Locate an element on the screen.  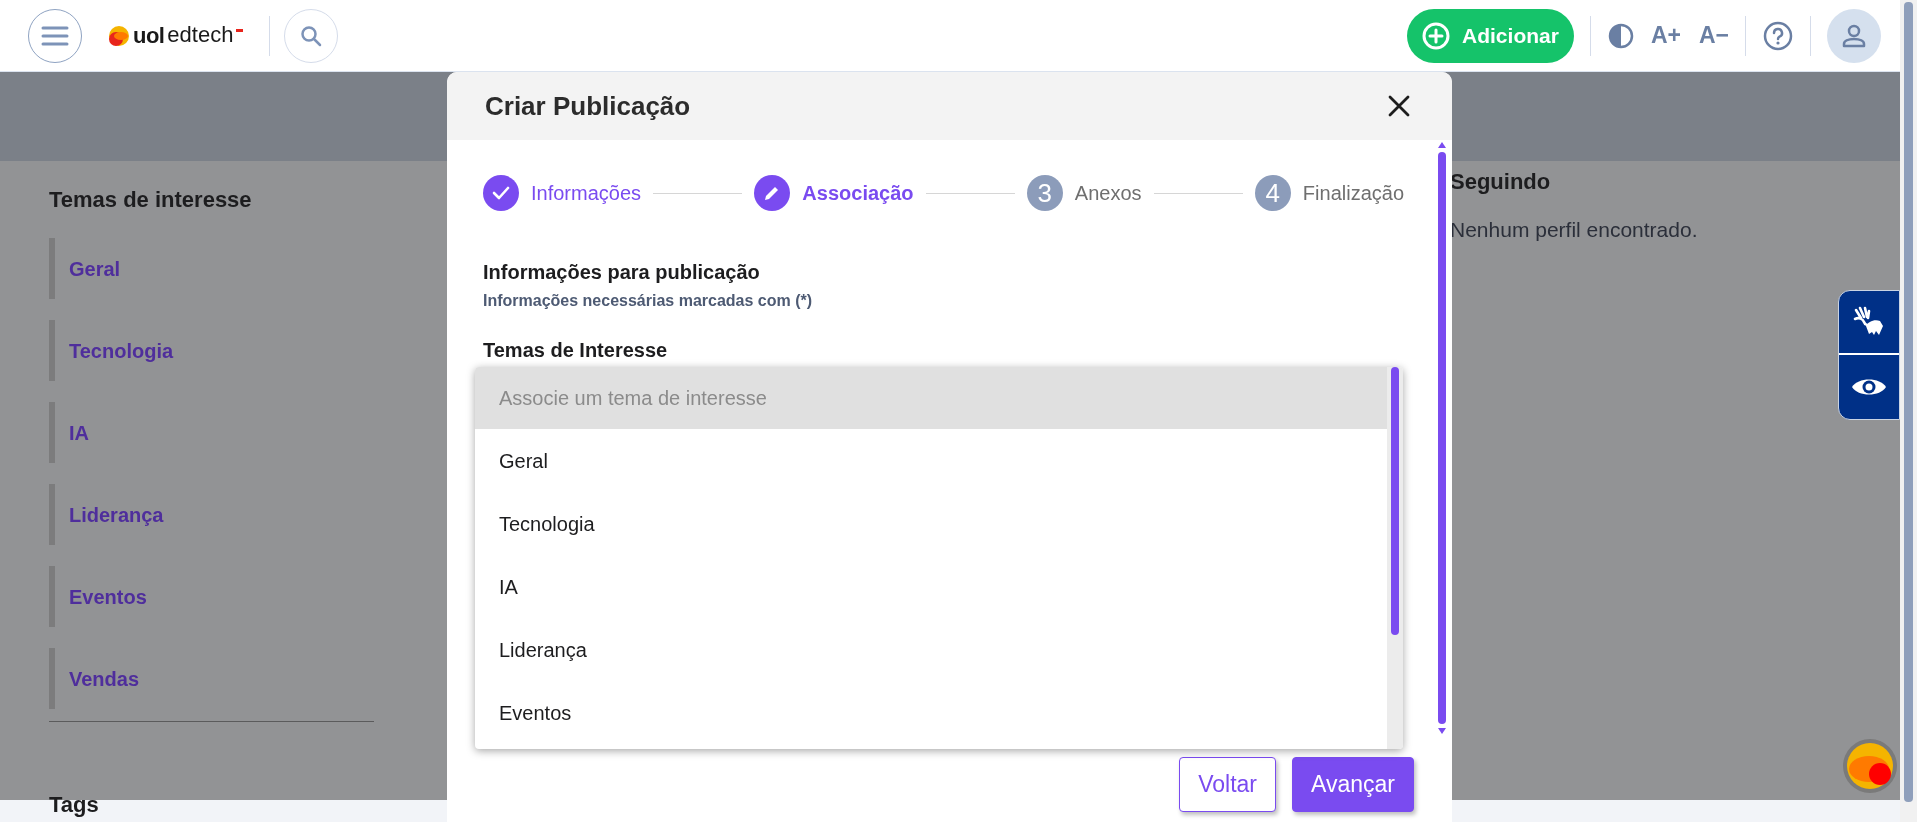
person-icon is located at coordinates (1854, 35).